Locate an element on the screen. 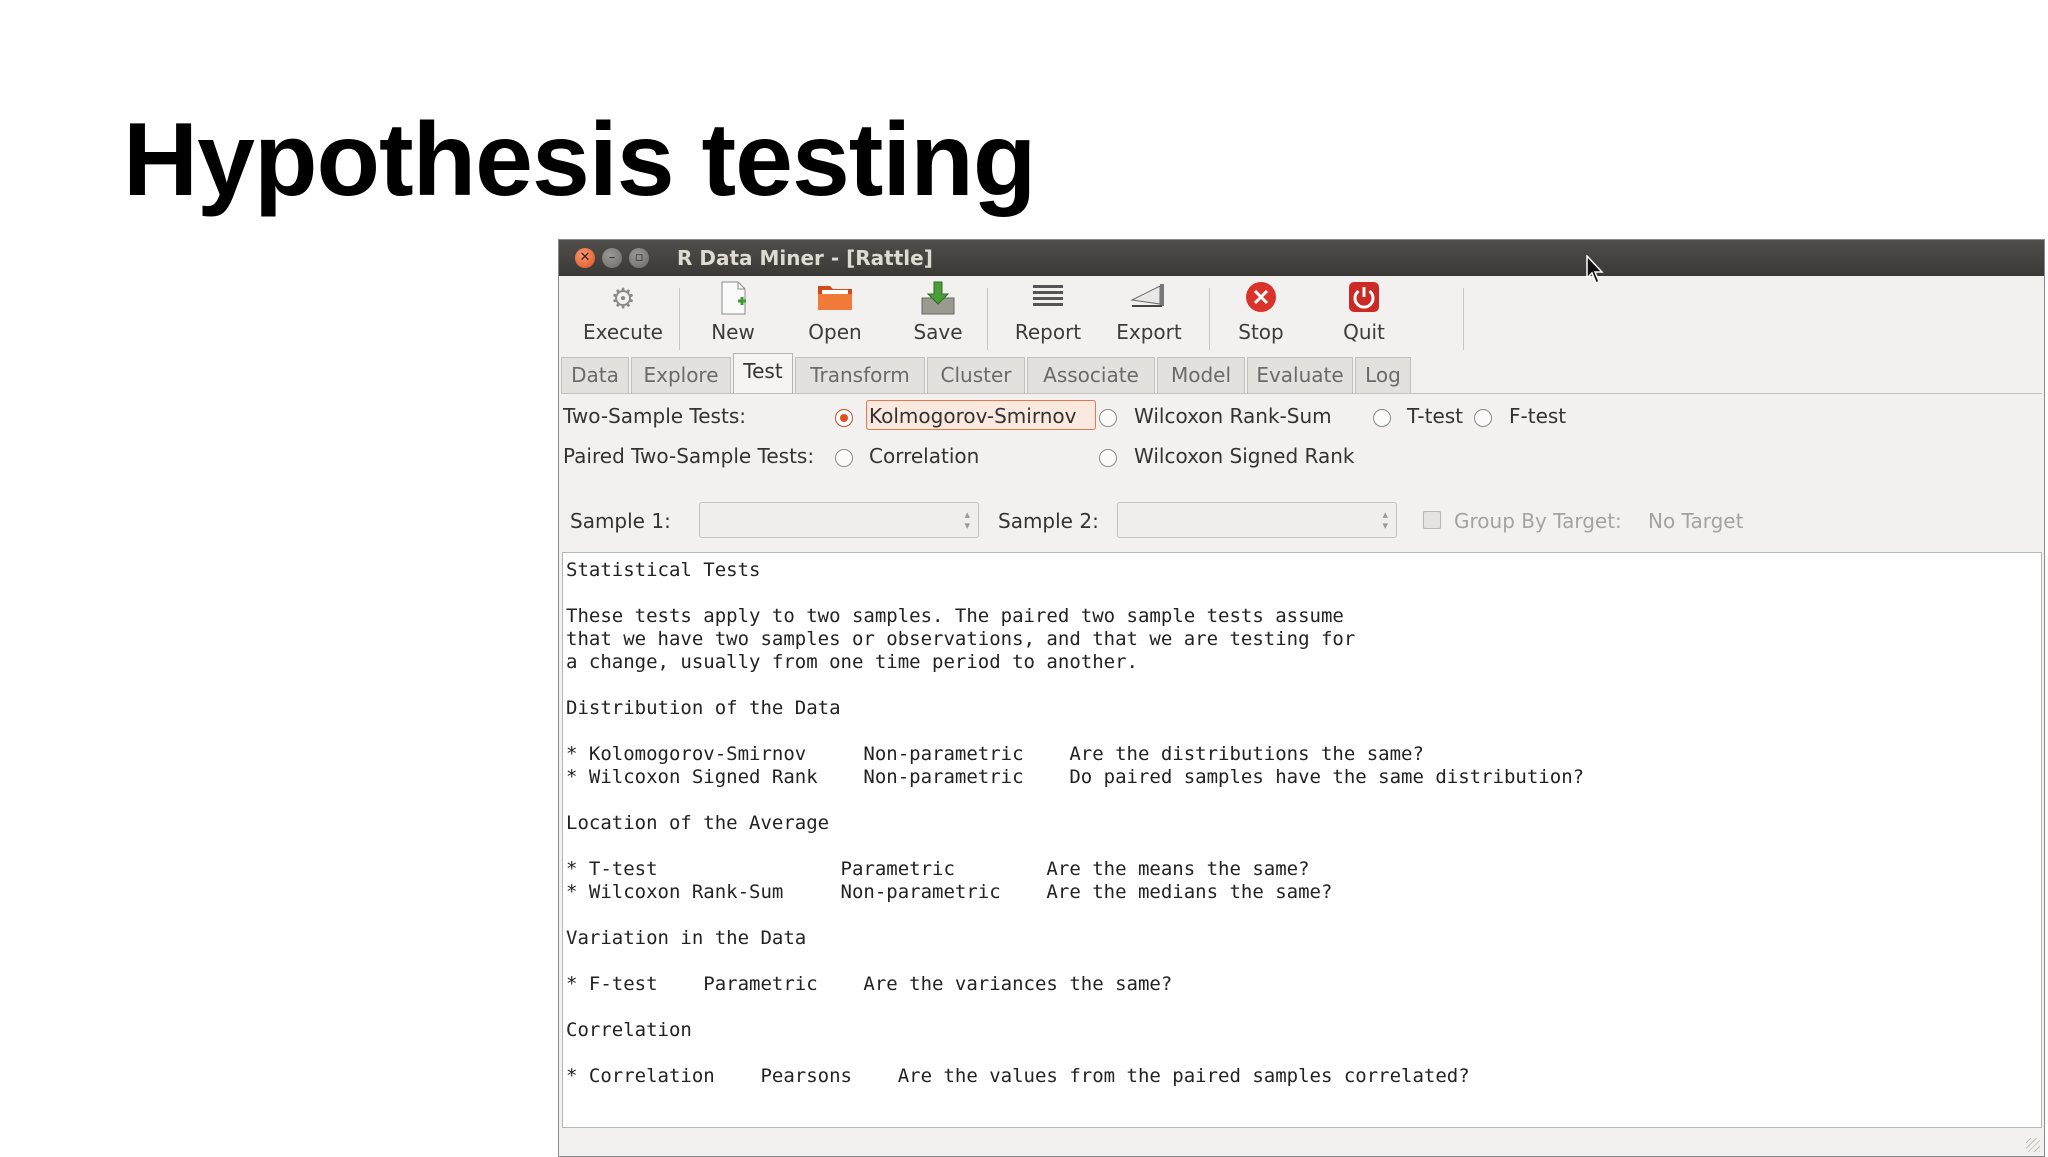  report-button: Report is located at coordinates (1048, 312).